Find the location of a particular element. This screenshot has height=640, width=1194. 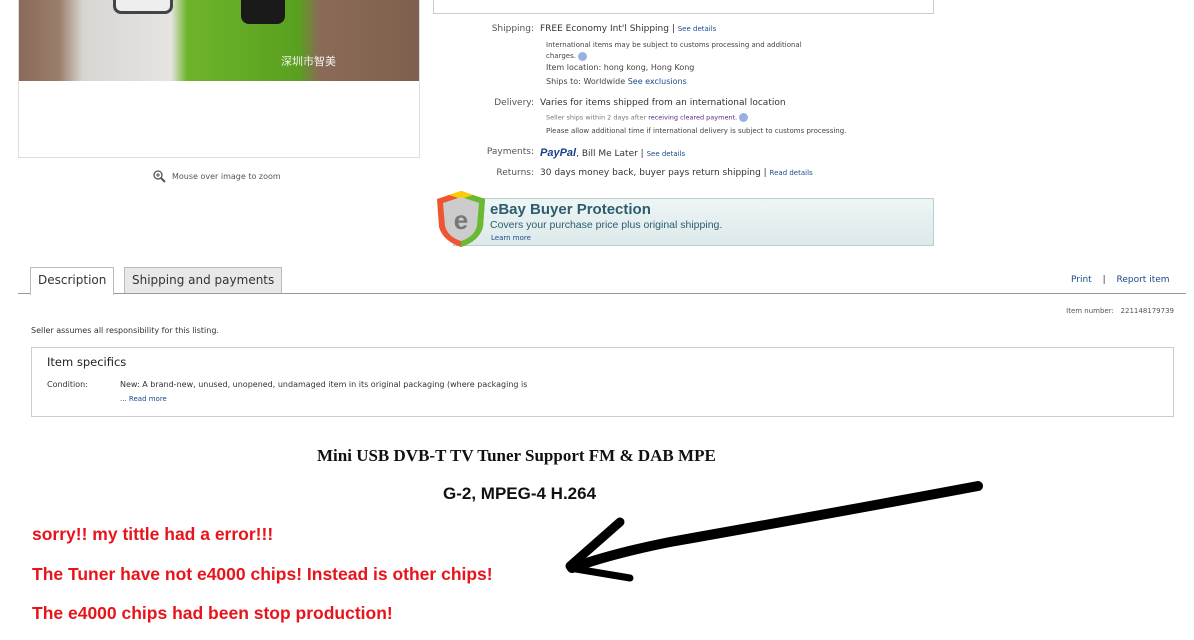

handling-note-text: Seller ships within 2 days after is located at coordinates (597, 117).